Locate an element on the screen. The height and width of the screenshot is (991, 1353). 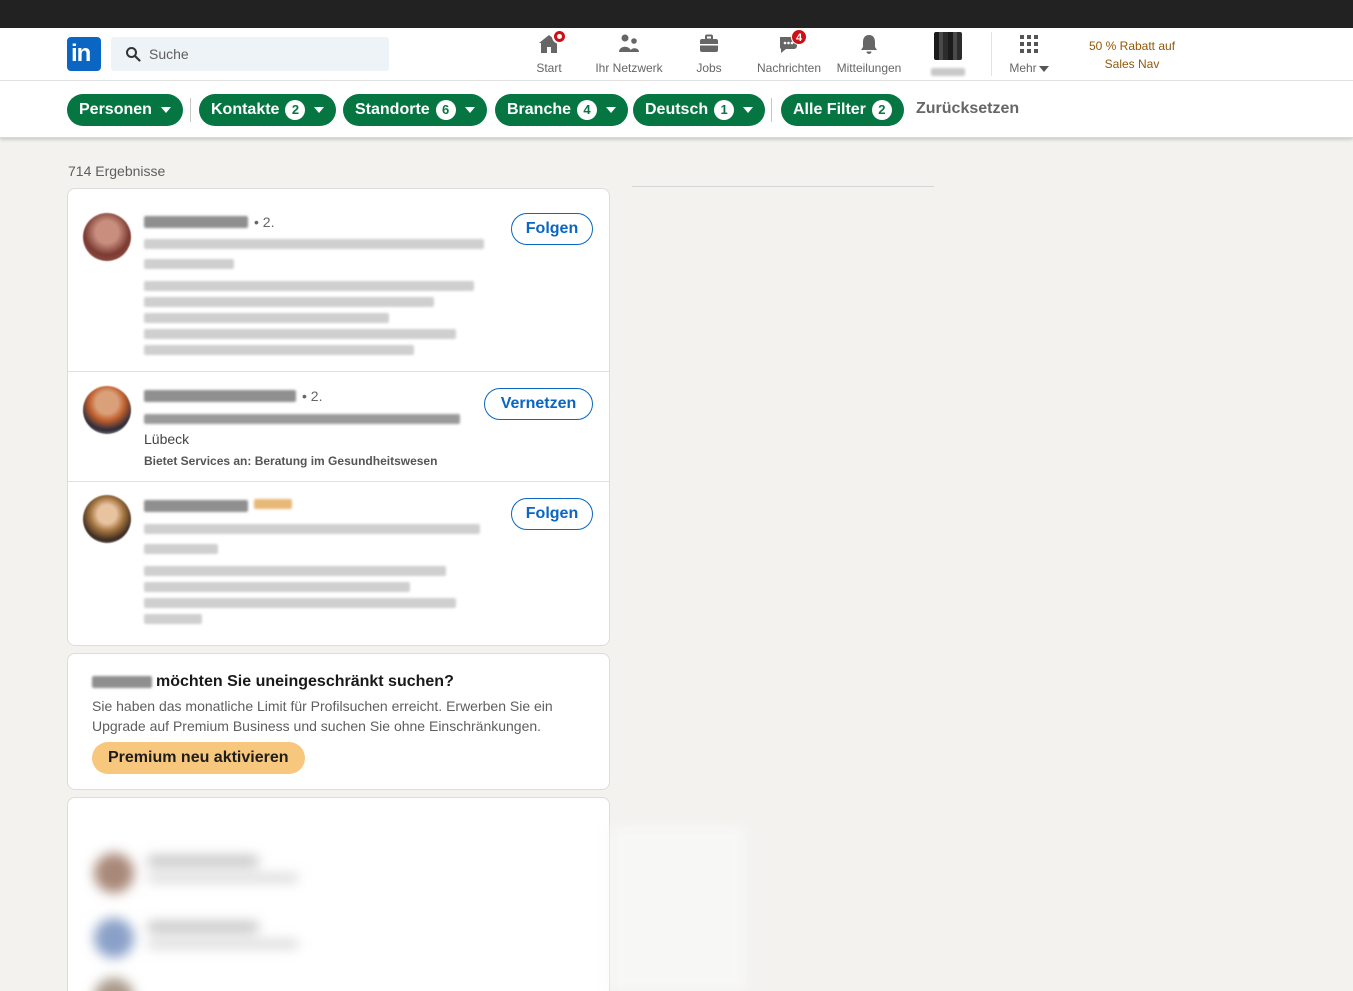
messaging-icon: 4 is located at coordinates (792, 42).